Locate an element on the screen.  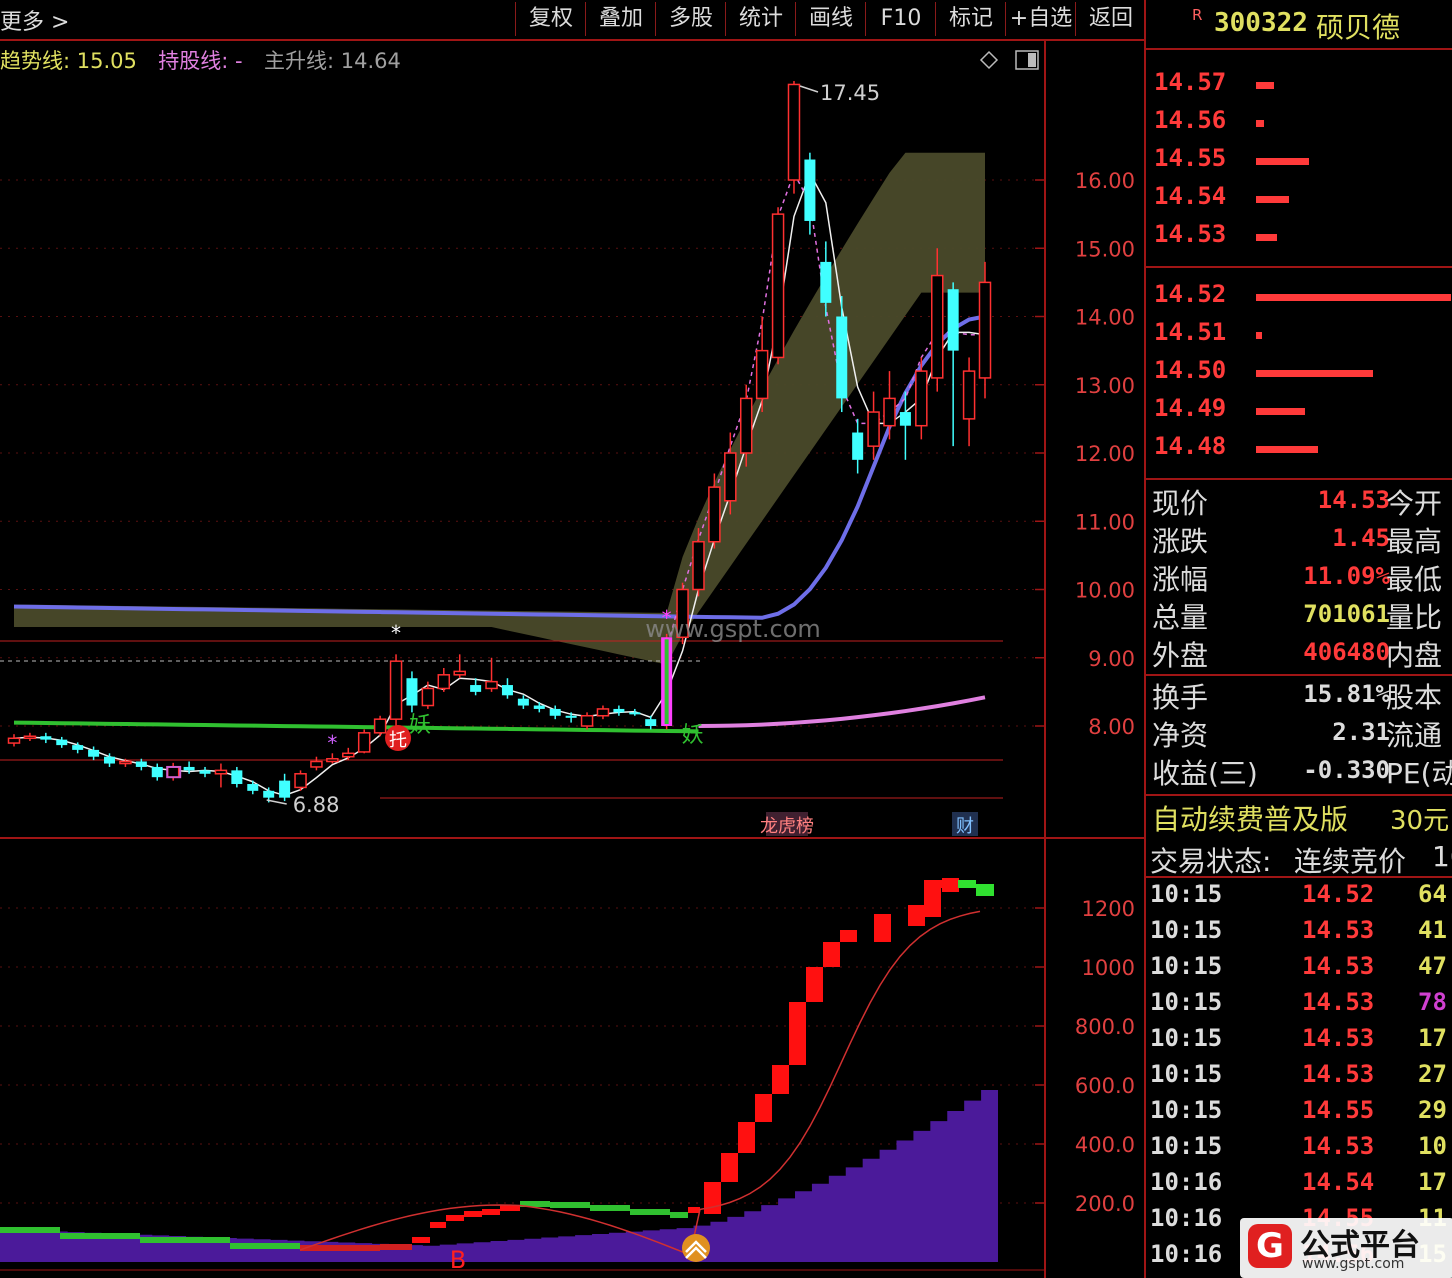
tick-price: 14.52 is located at coordinates (1338, 894).